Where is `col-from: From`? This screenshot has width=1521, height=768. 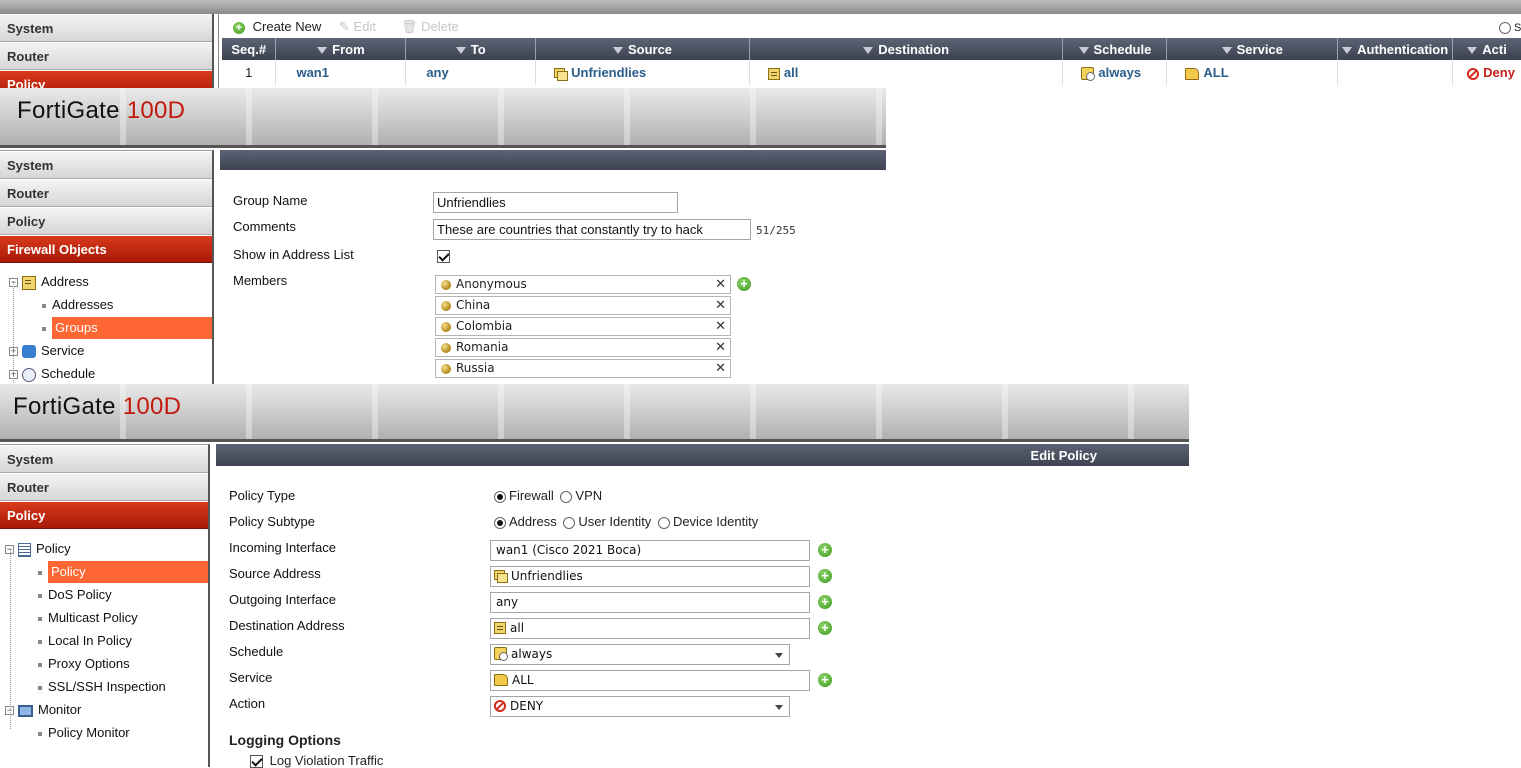 col-from: From is located at coordinates (341, 49).